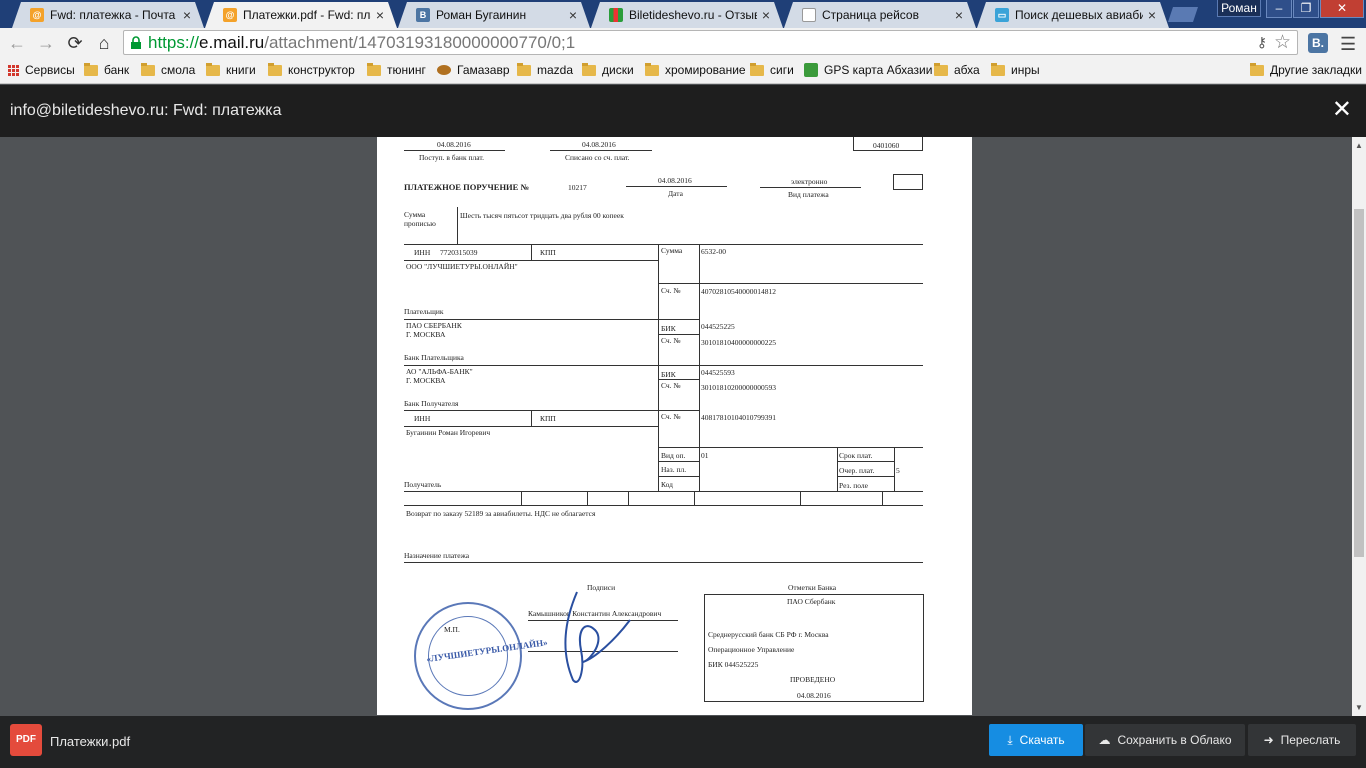 The height and width of the screenshot is (768, 1366). Describe the element at coordinates (241, 70) in the screenshot. I see `bookmark-label: книги` at that location.